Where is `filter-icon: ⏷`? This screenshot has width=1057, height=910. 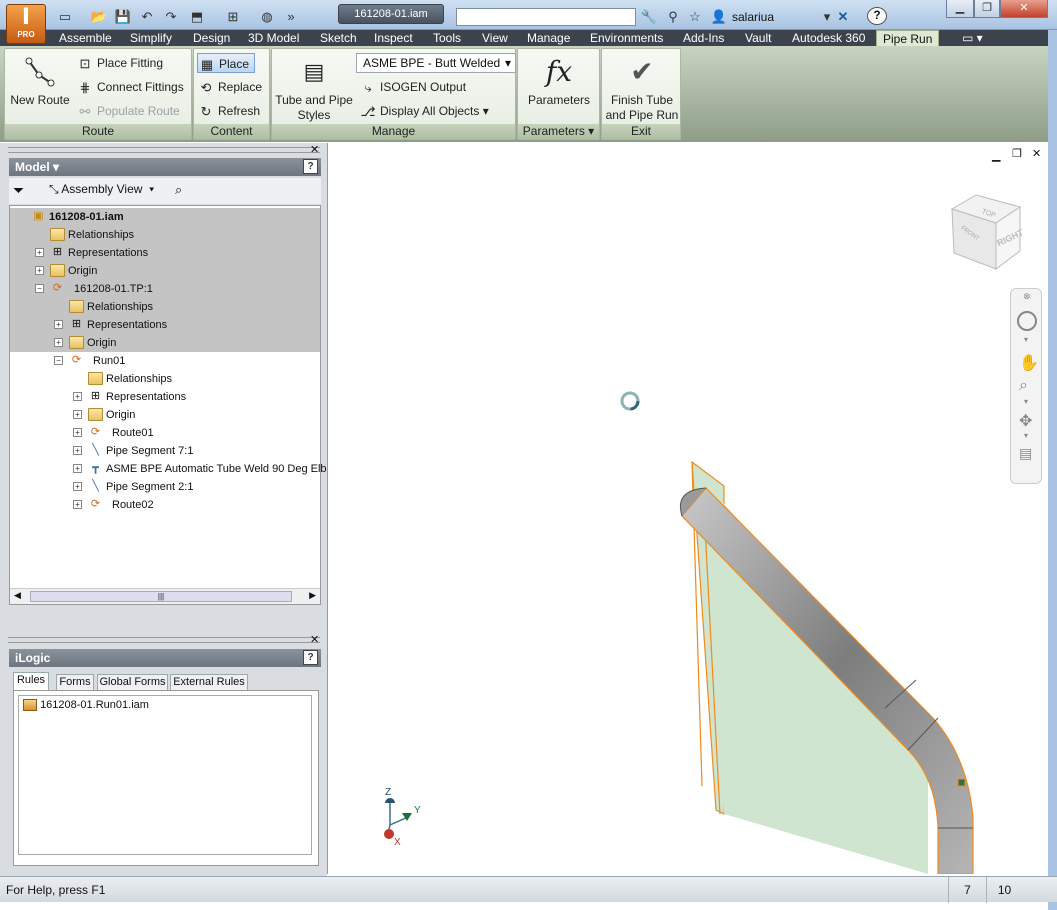 filter-icon: ⏷ is located at coordinates (18, 190).